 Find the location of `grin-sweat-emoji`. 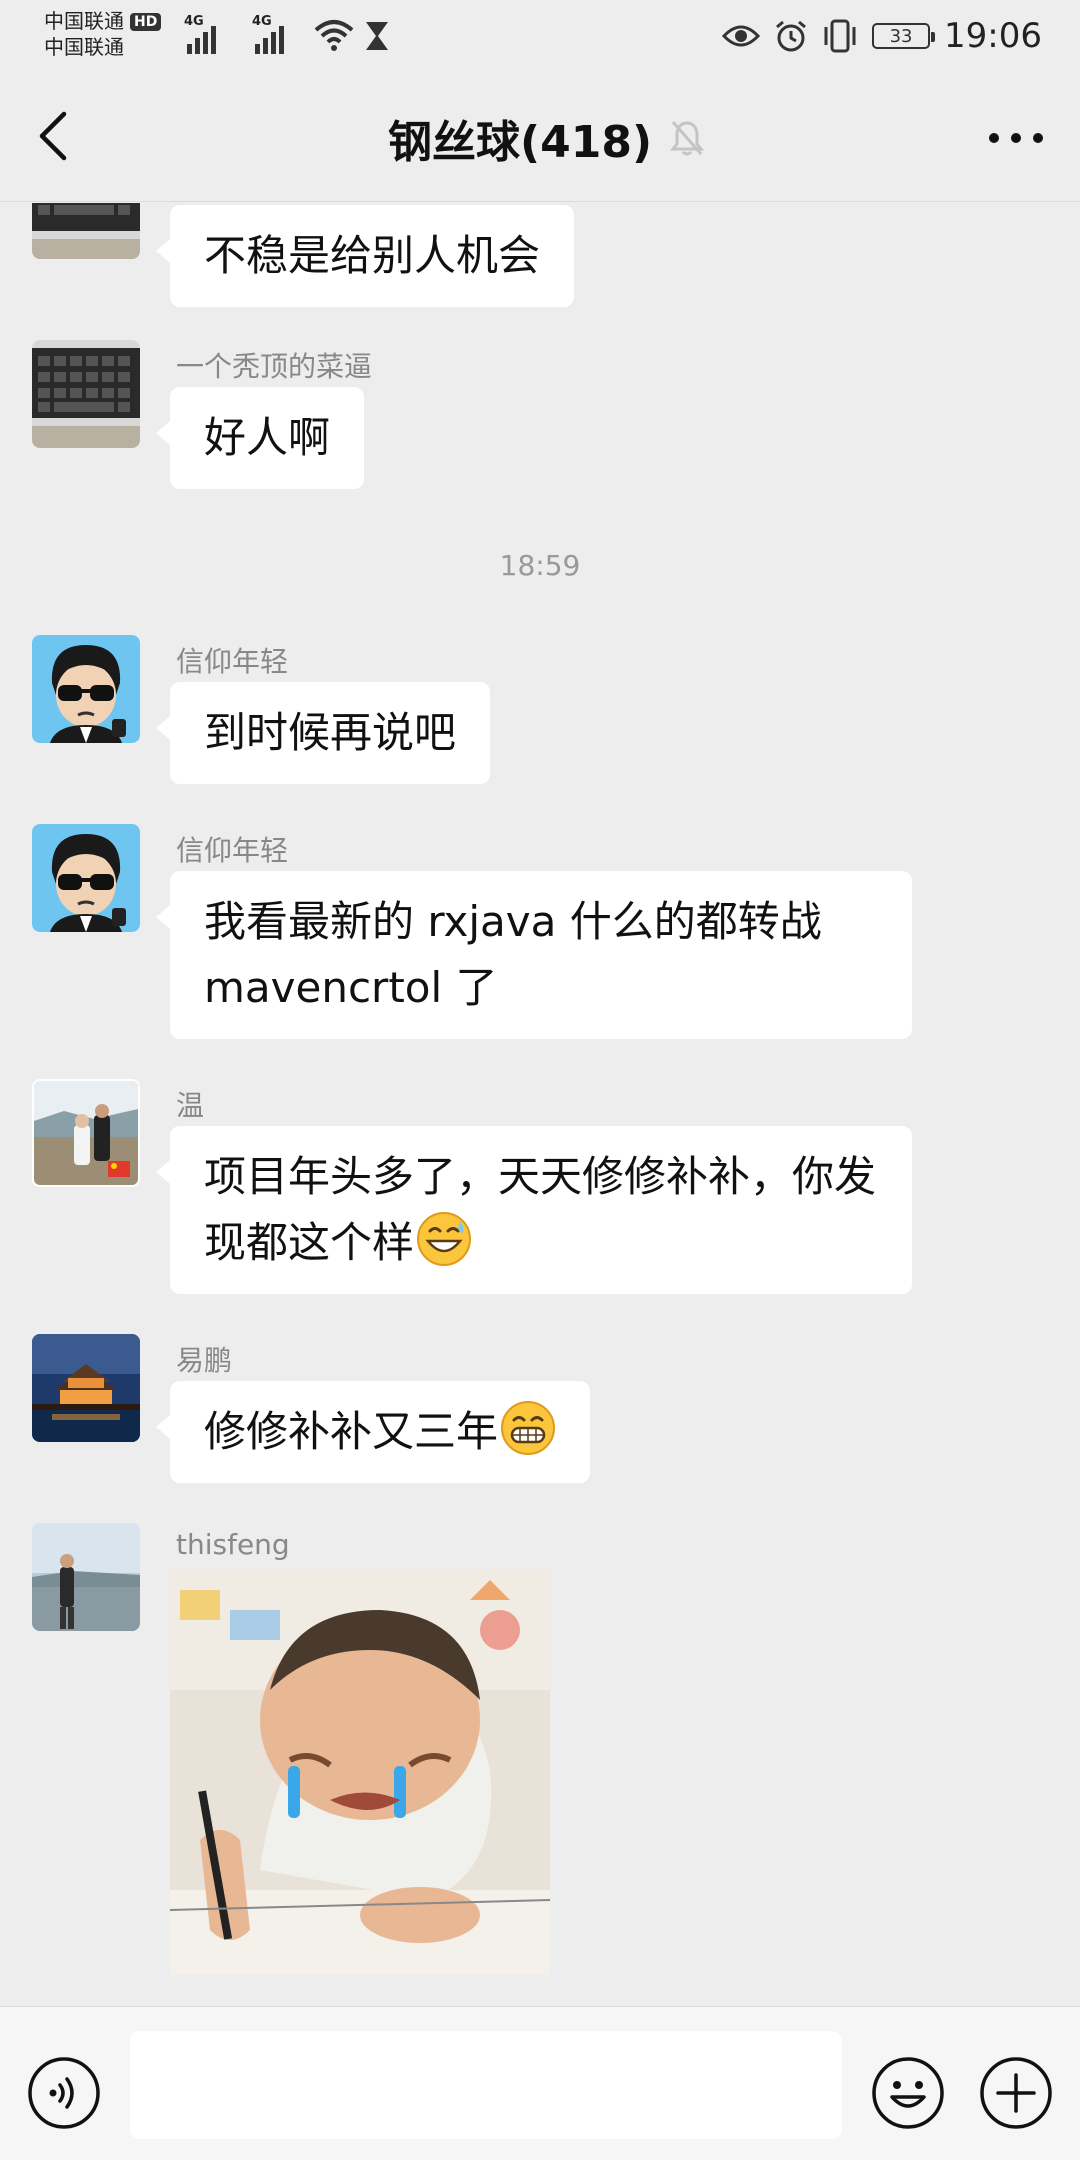

grin-sweat-emoji is located at coordinates (444, 1239).